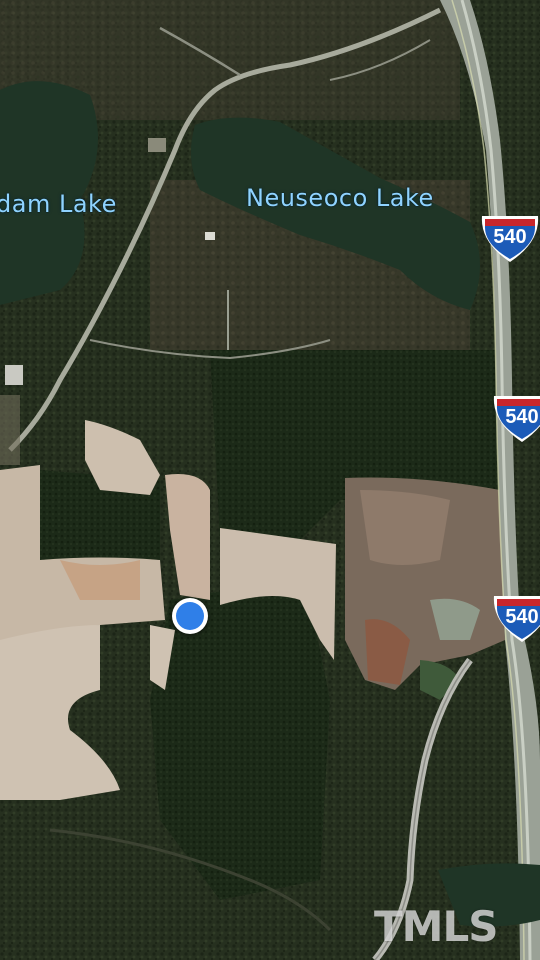 The width and height of the screenshot is (540, 960). I want to click on location-dot-inner, so click(190, 616).